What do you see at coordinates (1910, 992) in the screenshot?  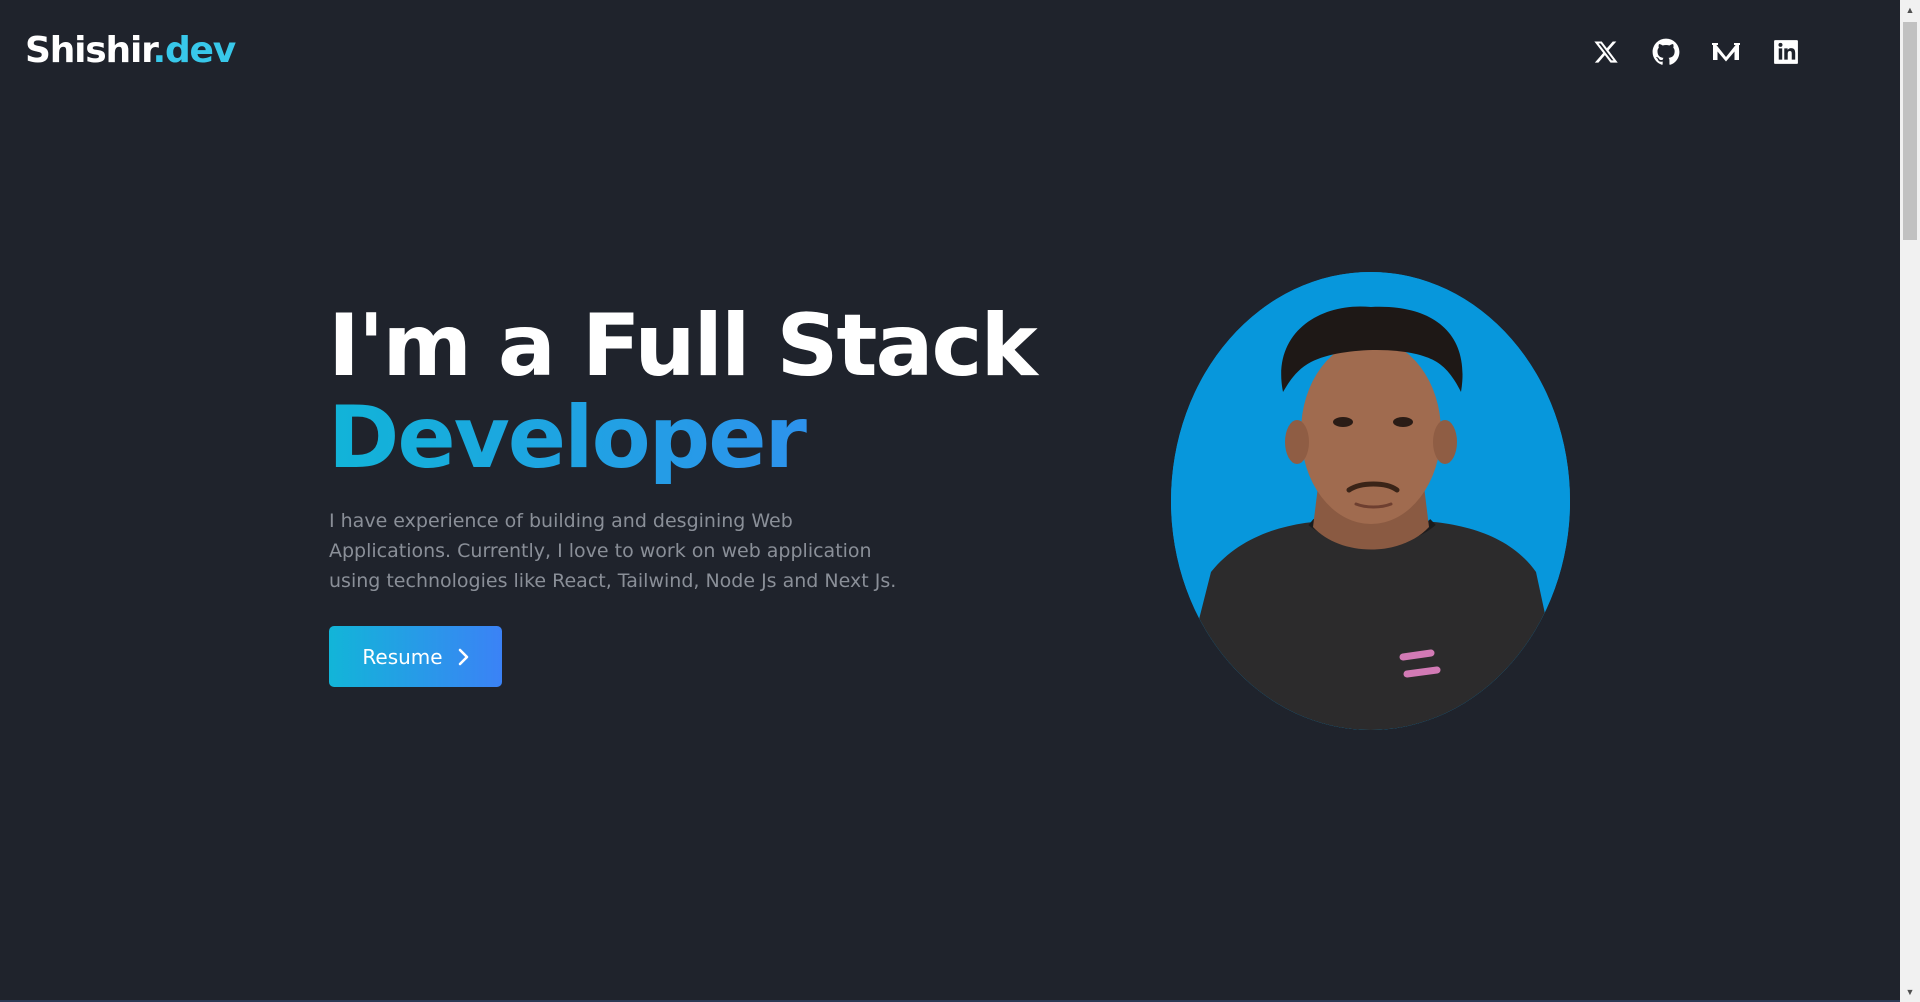 I see `scroll-down-arrow-icon: ▼` at bounding box center [1910, 992].